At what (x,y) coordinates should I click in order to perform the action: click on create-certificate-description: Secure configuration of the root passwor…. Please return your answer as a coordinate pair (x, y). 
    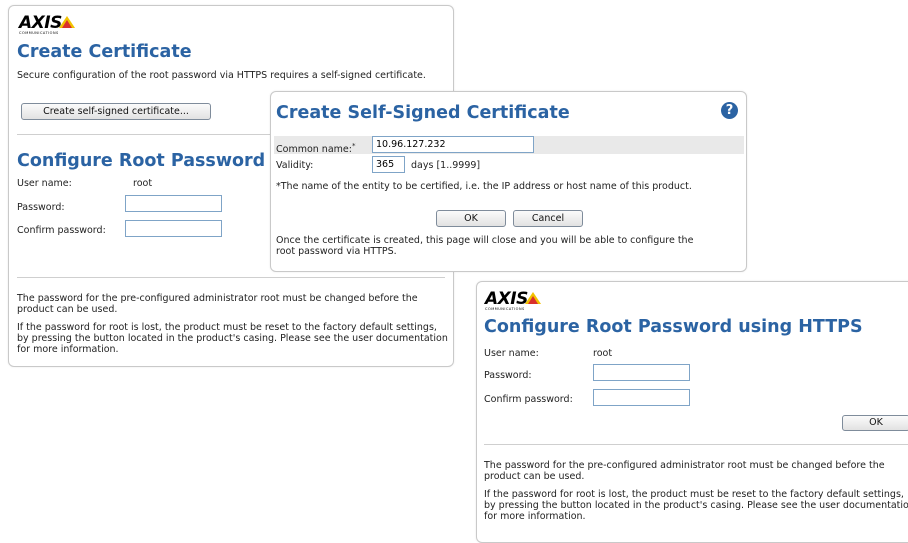
    Looking at the image, I should click on (221, 75).